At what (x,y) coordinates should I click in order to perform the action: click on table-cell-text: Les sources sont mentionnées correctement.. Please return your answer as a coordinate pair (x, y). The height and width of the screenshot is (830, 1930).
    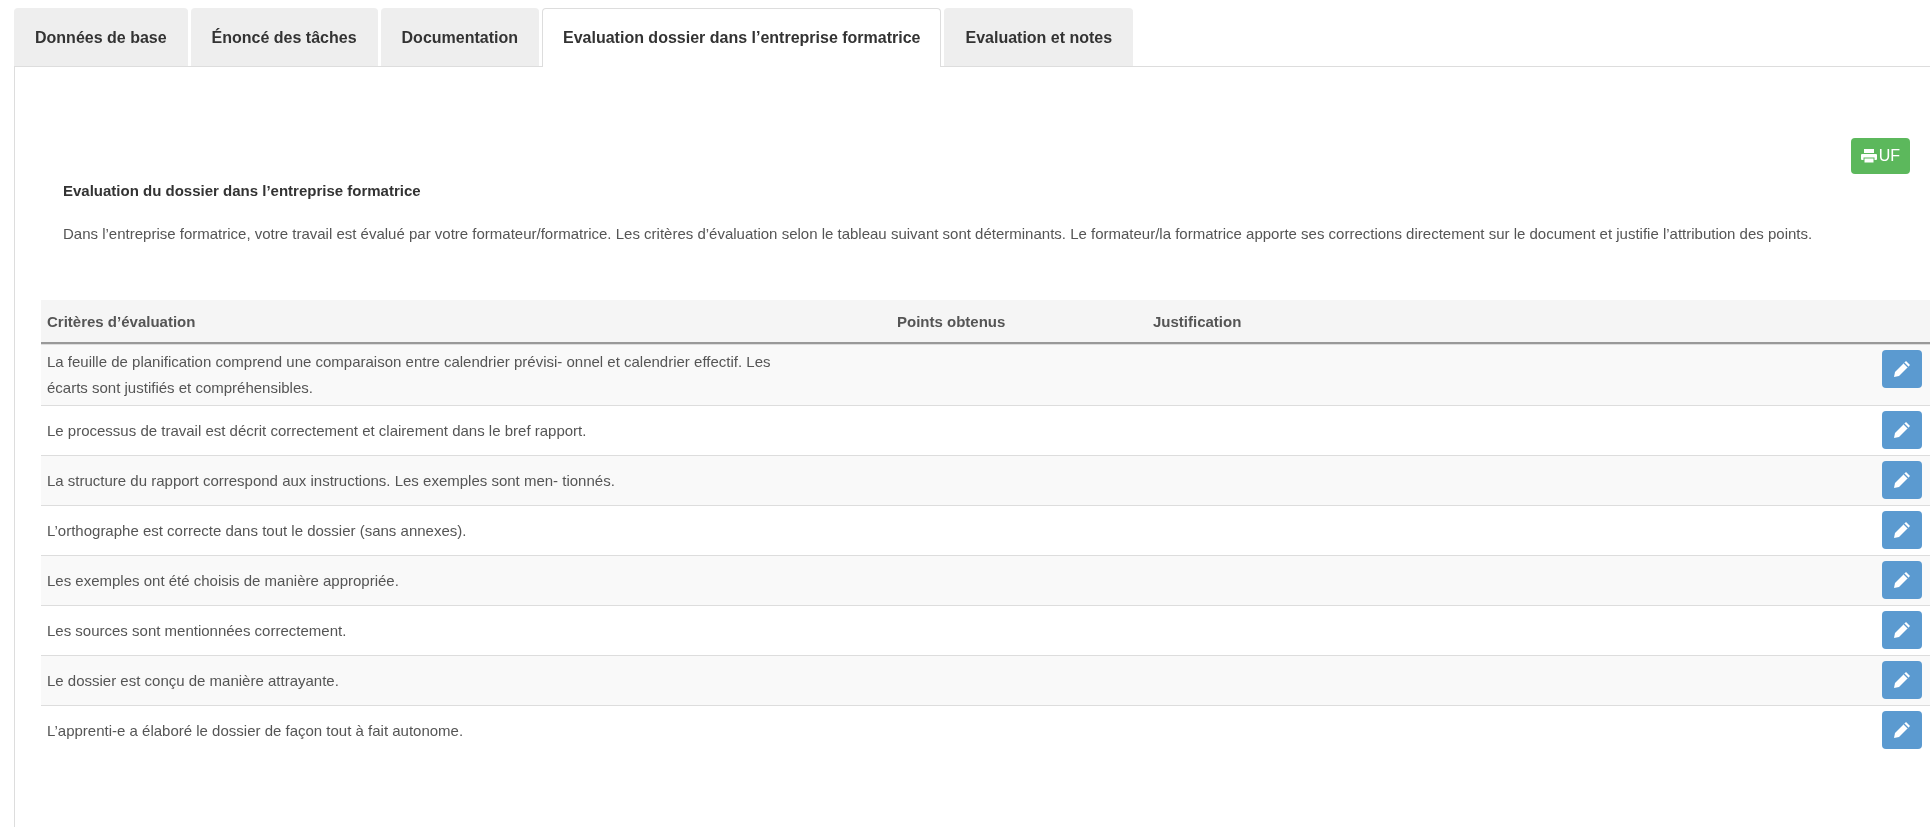
    Looking at the image, I should click on (197, 630).